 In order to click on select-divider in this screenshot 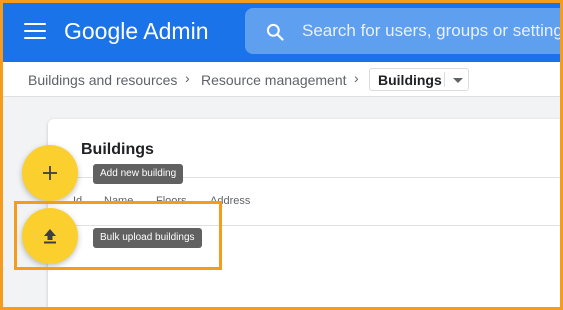, I will do `click(444, 79)`.